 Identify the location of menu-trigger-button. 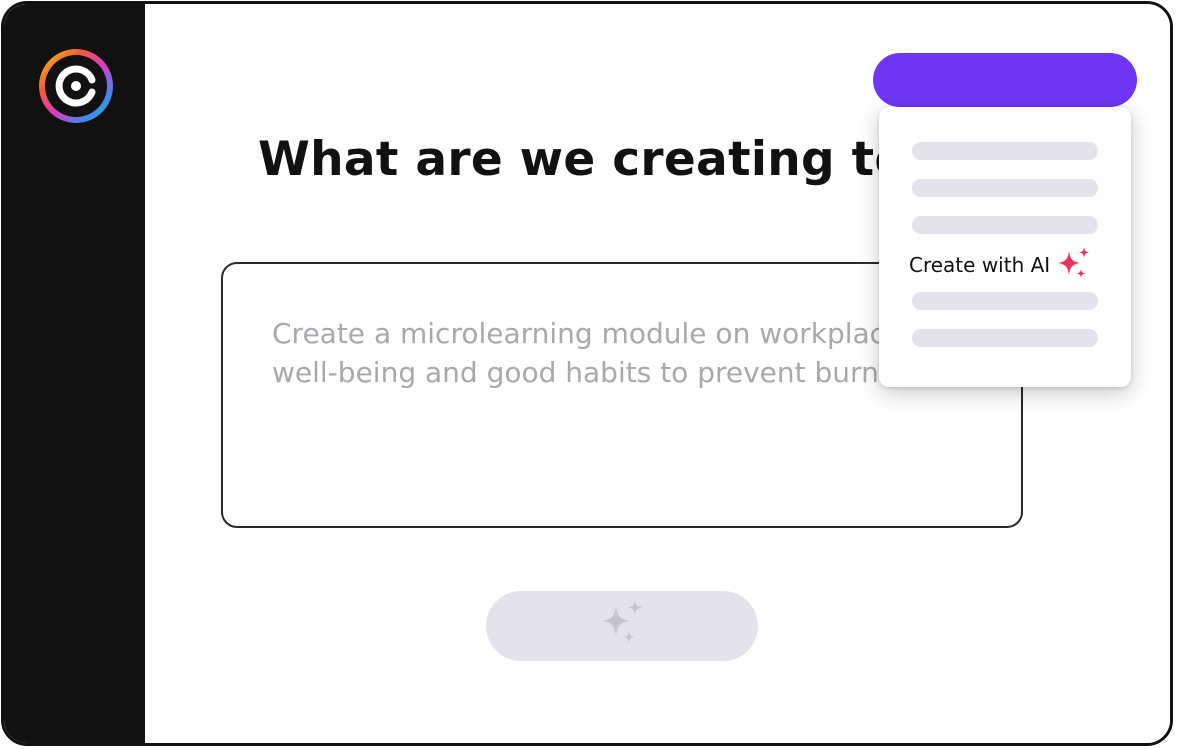
(1005, 80).